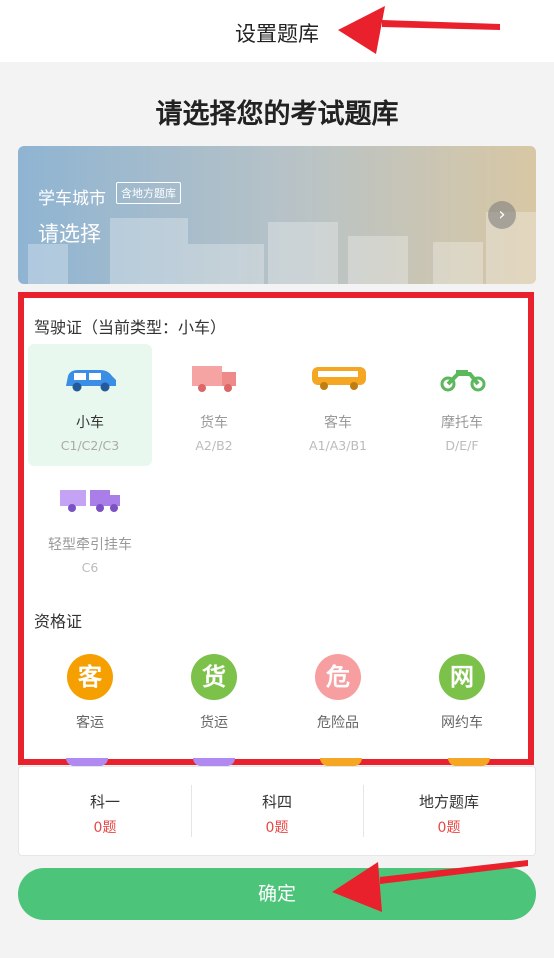 This screenshot has width=554, height=958. What do you see at coordinates (462, 677) in the screenshot?
I see `network-icon: 网` at bounding box center [462, 677].